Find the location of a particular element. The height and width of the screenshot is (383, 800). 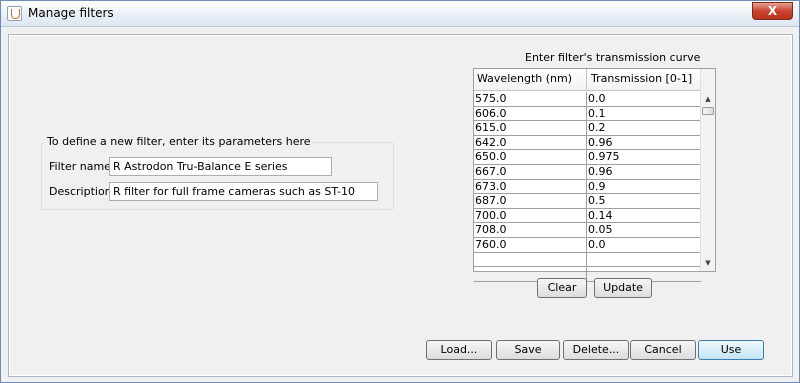

transmission-cell: 0.1 is located at coordinates (644, 113).